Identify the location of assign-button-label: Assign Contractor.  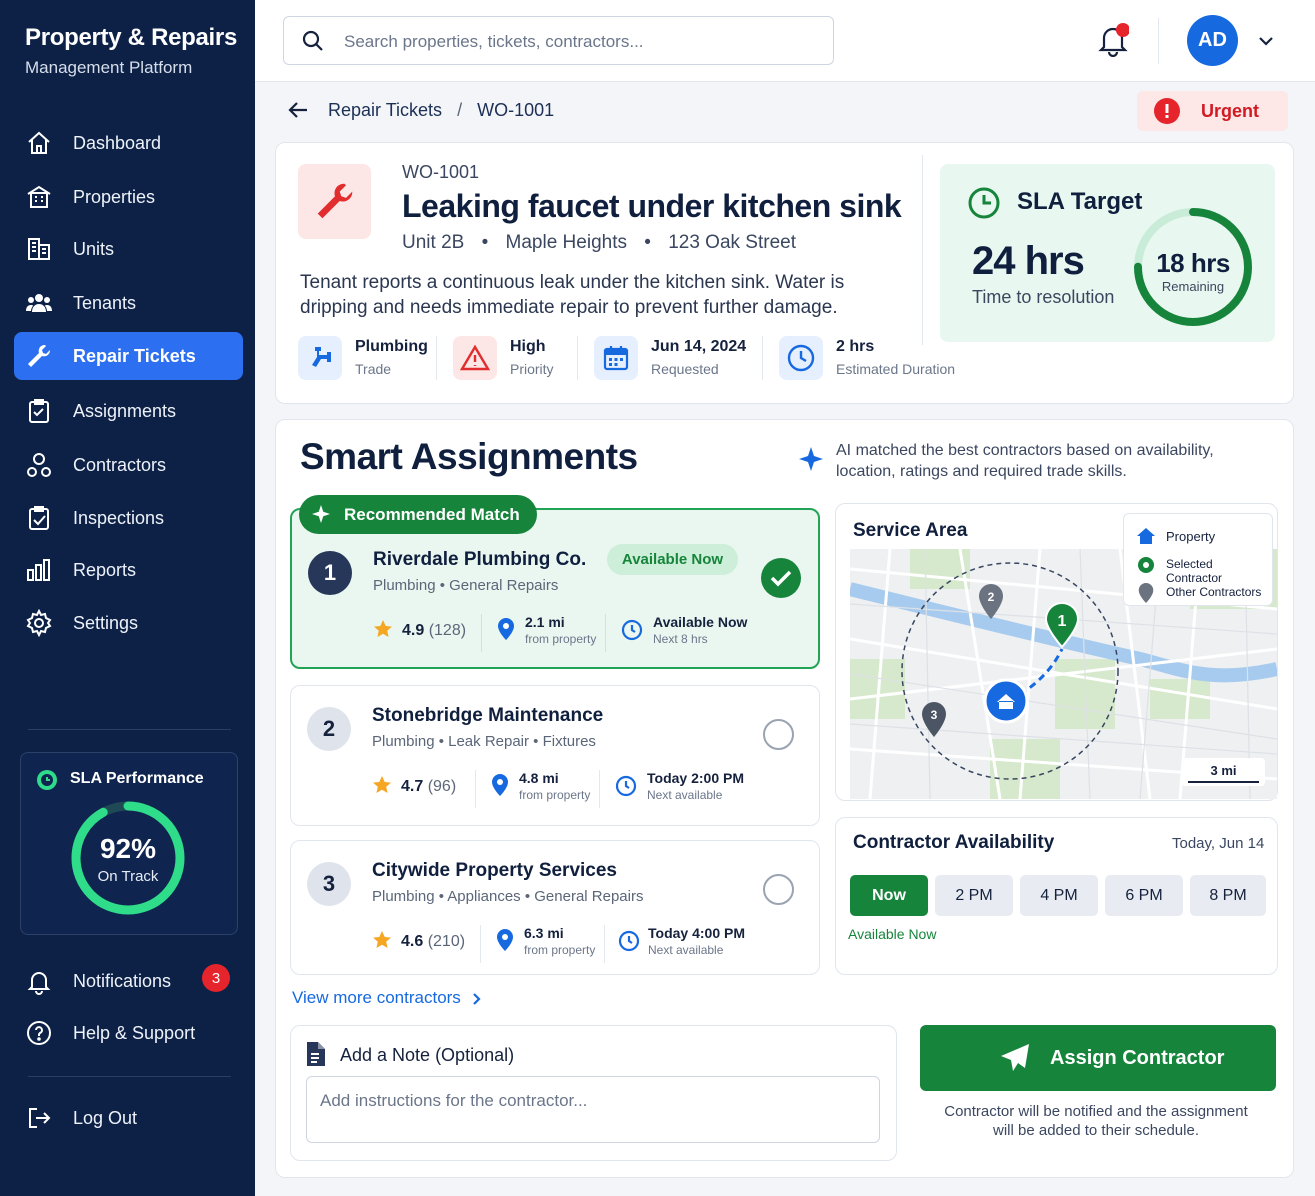
(1137, 1058).